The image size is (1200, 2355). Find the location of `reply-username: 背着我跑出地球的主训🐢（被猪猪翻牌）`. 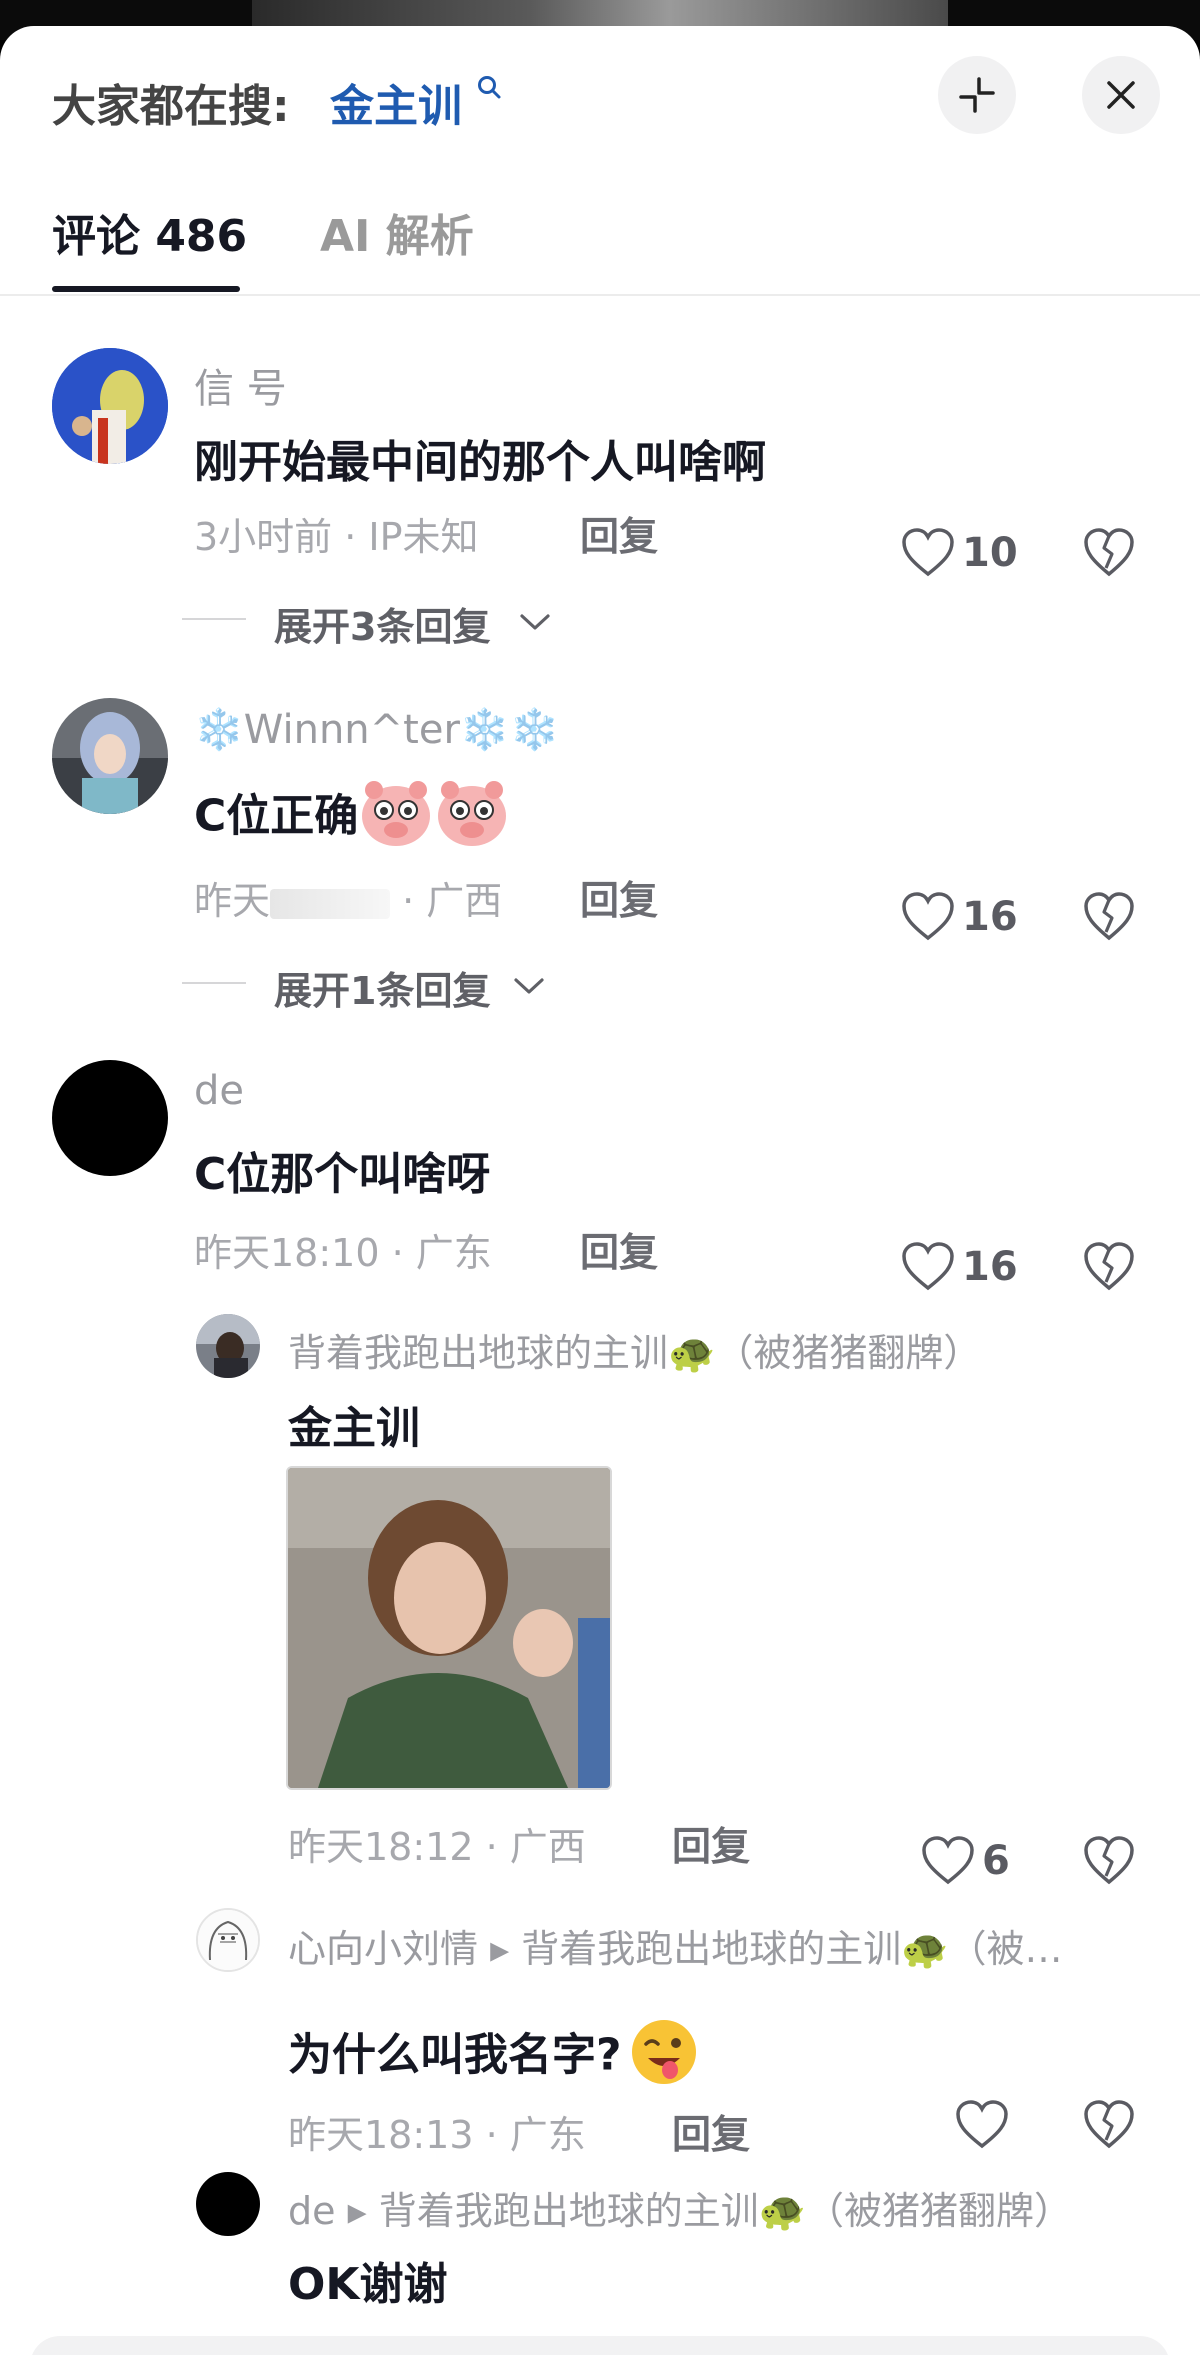

reply-username: 背着我跑出地球的主训🐢（被猪猪翻牌） is located at coordinates (634, 1349).